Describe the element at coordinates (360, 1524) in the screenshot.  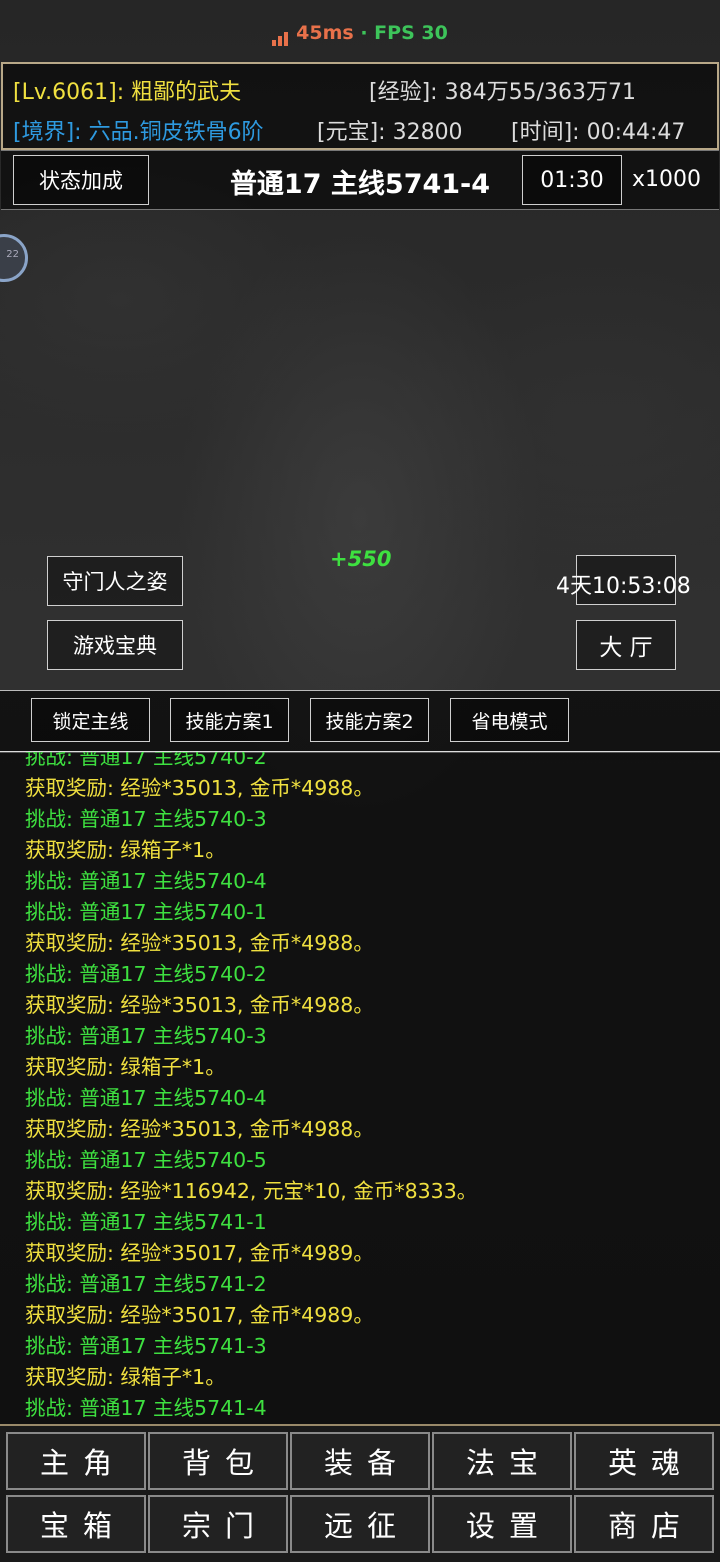
I see `menu-expedition: 远征` at that location.